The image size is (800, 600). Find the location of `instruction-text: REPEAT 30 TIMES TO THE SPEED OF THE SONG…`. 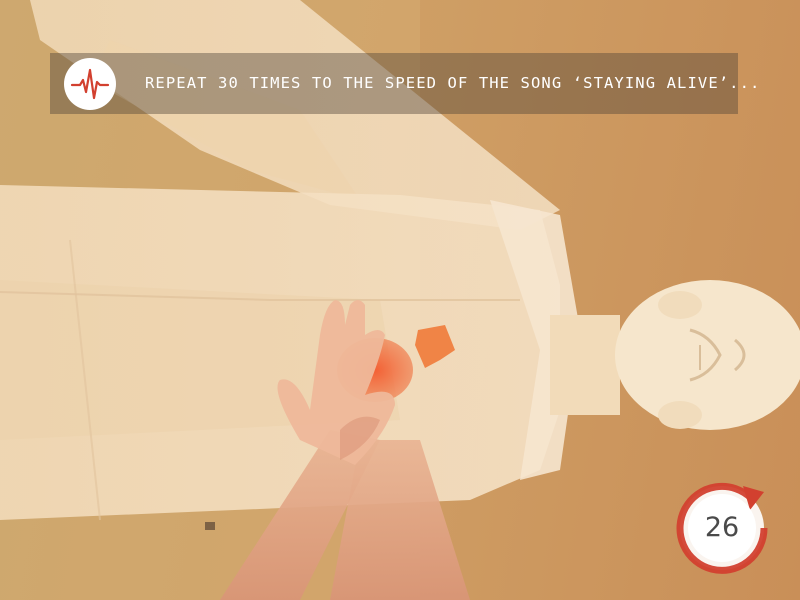

instruction-text: REPEAT 30 TIMES TO THE SPEED OF THE SONG… is located at coordinates (453, 83).